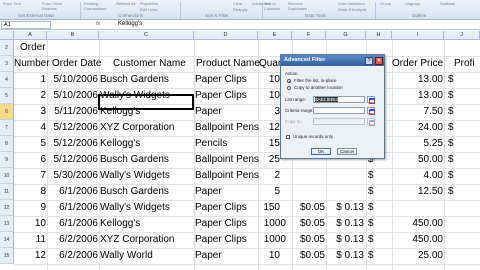 The image size is (480, 270). I want to click on text-to-columns-button: Text to Columns, so click(273, 6).